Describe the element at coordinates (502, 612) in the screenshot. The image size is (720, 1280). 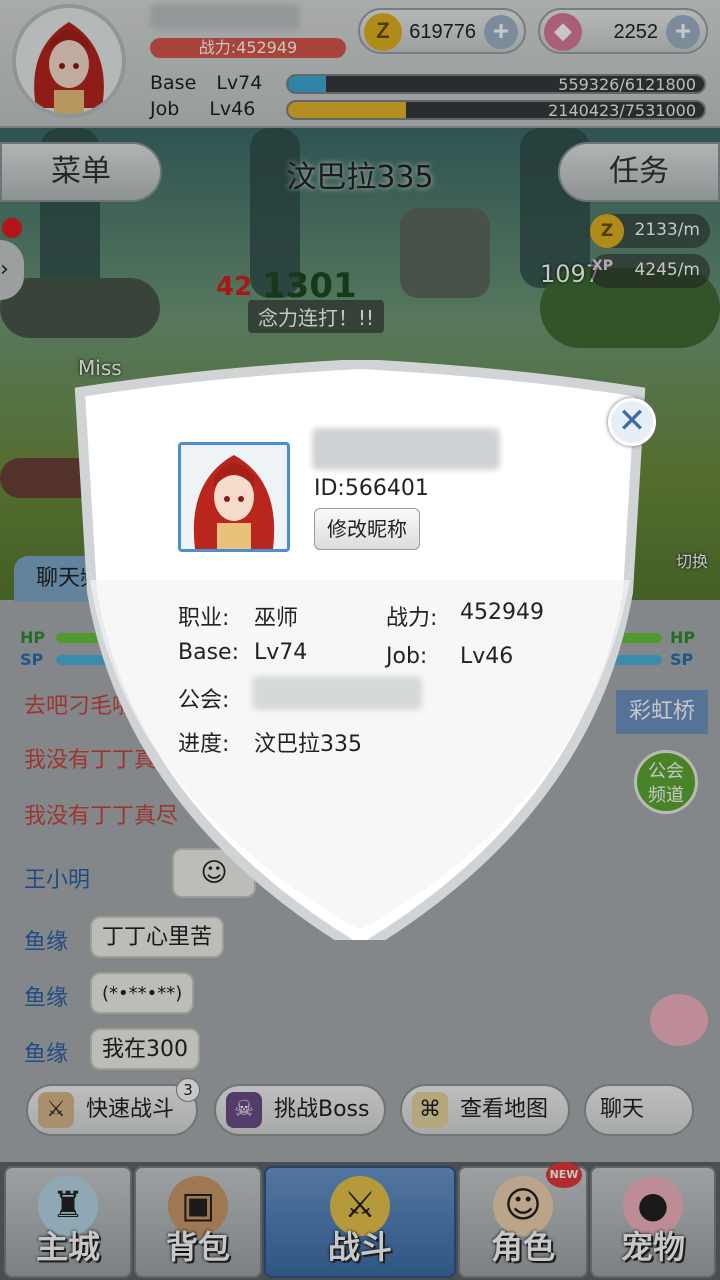
I see `power-value: 452949` at that location.